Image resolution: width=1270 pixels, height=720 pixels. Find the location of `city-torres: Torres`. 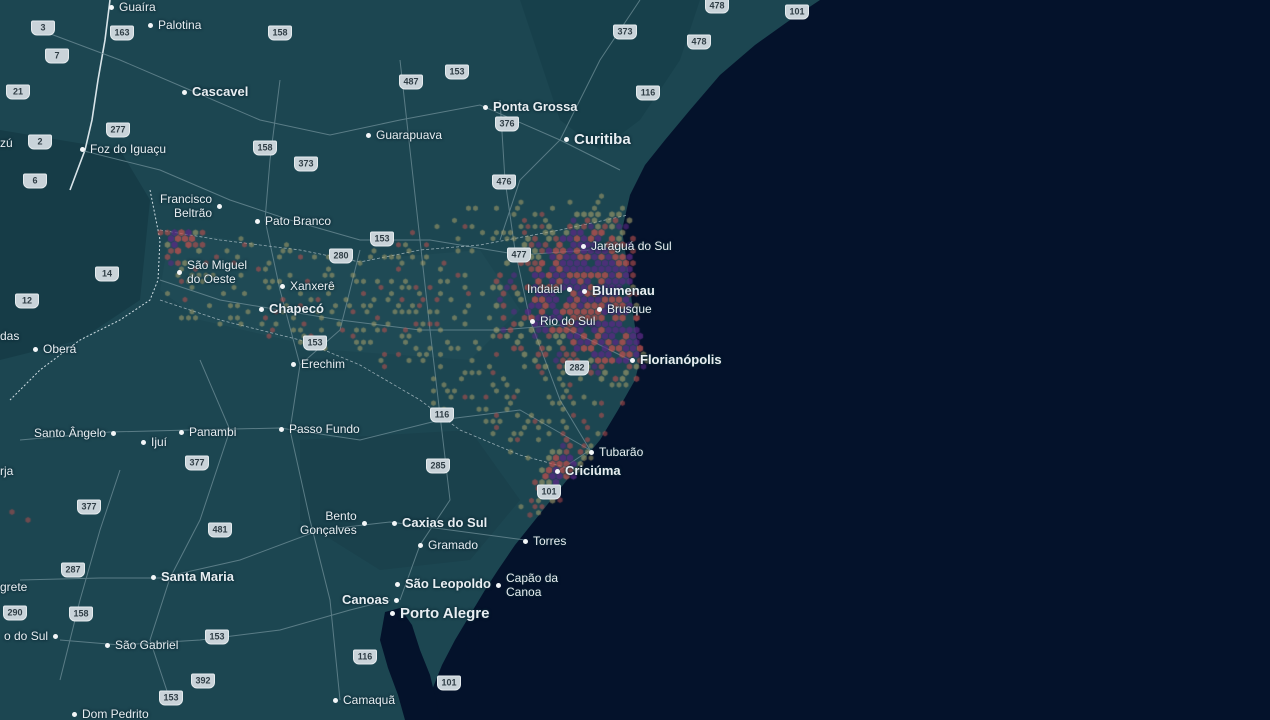

city-torres: Torres is located at coordinates (544, 541).